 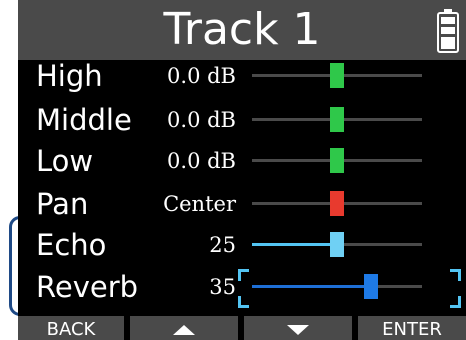 I want to click on back-button: BACK, so click(x=71, y=328).